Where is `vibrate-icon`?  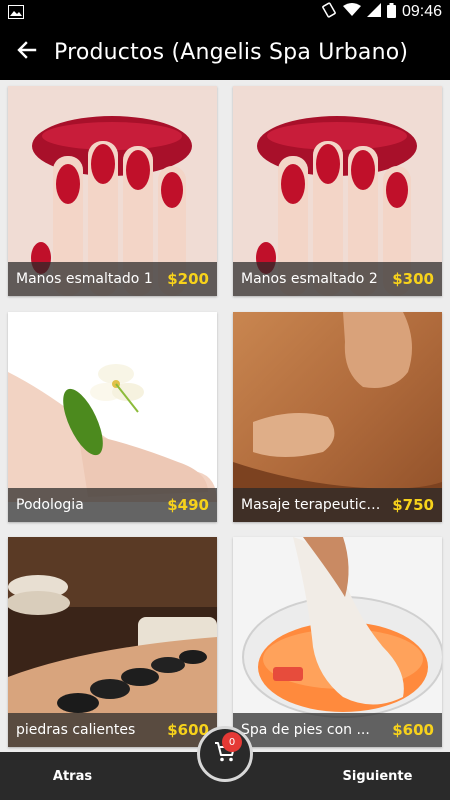 vibrate-icon is located at coordinates (329, 12).